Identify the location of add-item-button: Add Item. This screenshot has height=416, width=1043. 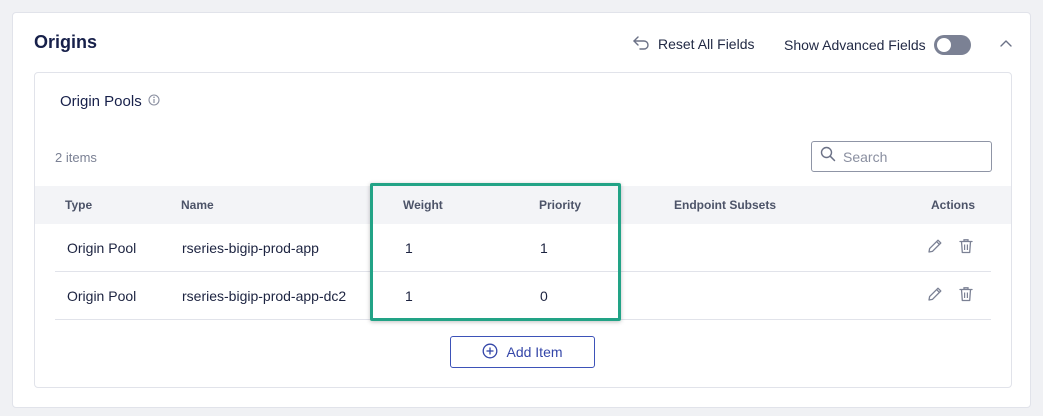
(522, 352).